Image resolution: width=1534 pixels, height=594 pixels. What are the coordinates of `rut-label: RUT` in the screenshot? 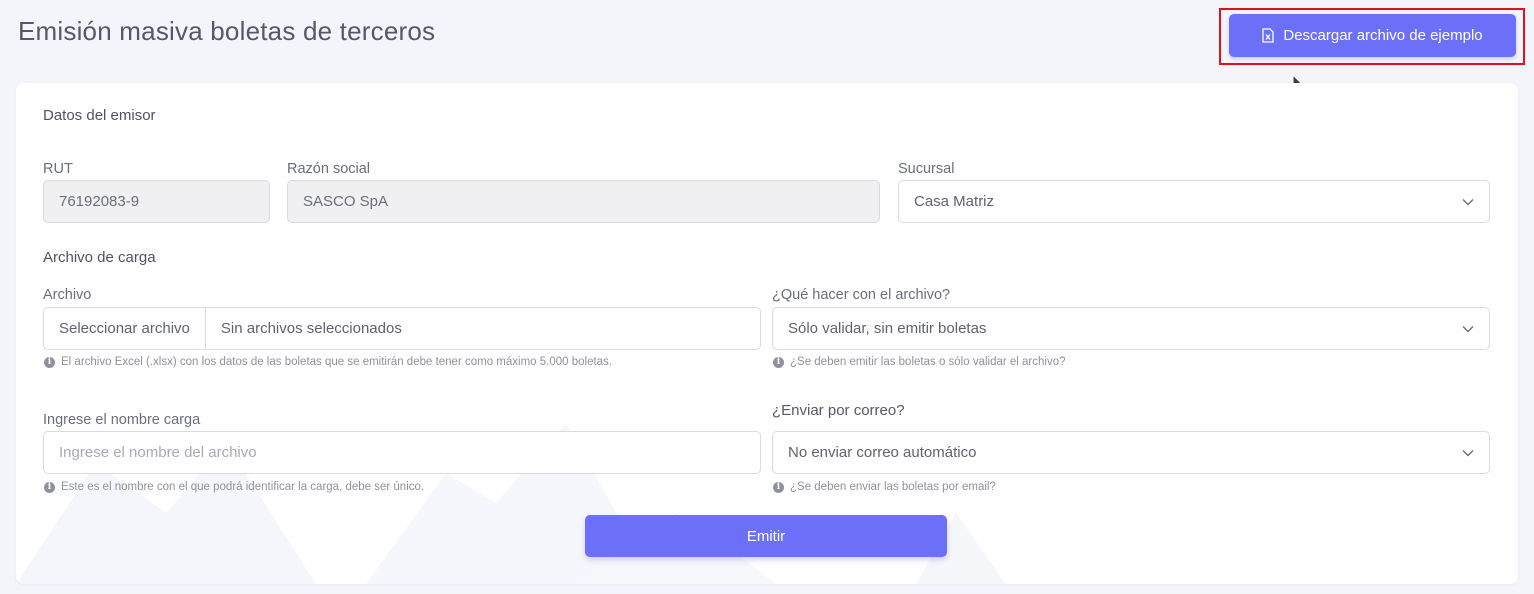 It's located at (58, 169).